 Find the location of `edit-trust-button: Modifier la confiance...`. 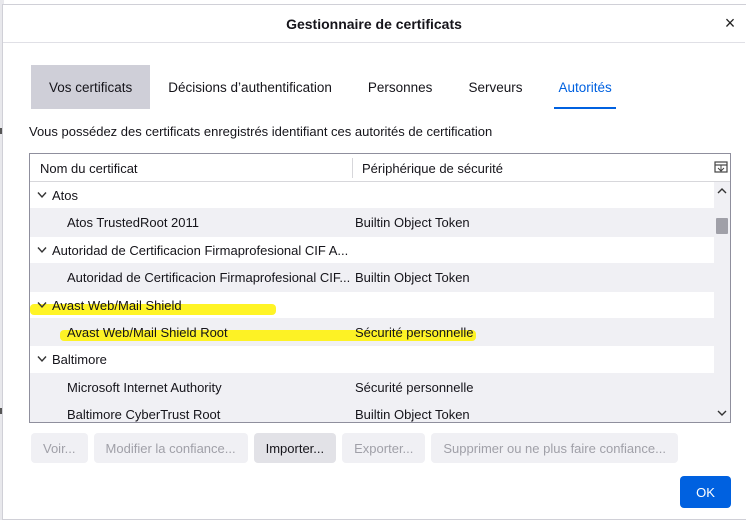

edit-trust-button: Modifier la confiance... is located at coordinates (170, 448).